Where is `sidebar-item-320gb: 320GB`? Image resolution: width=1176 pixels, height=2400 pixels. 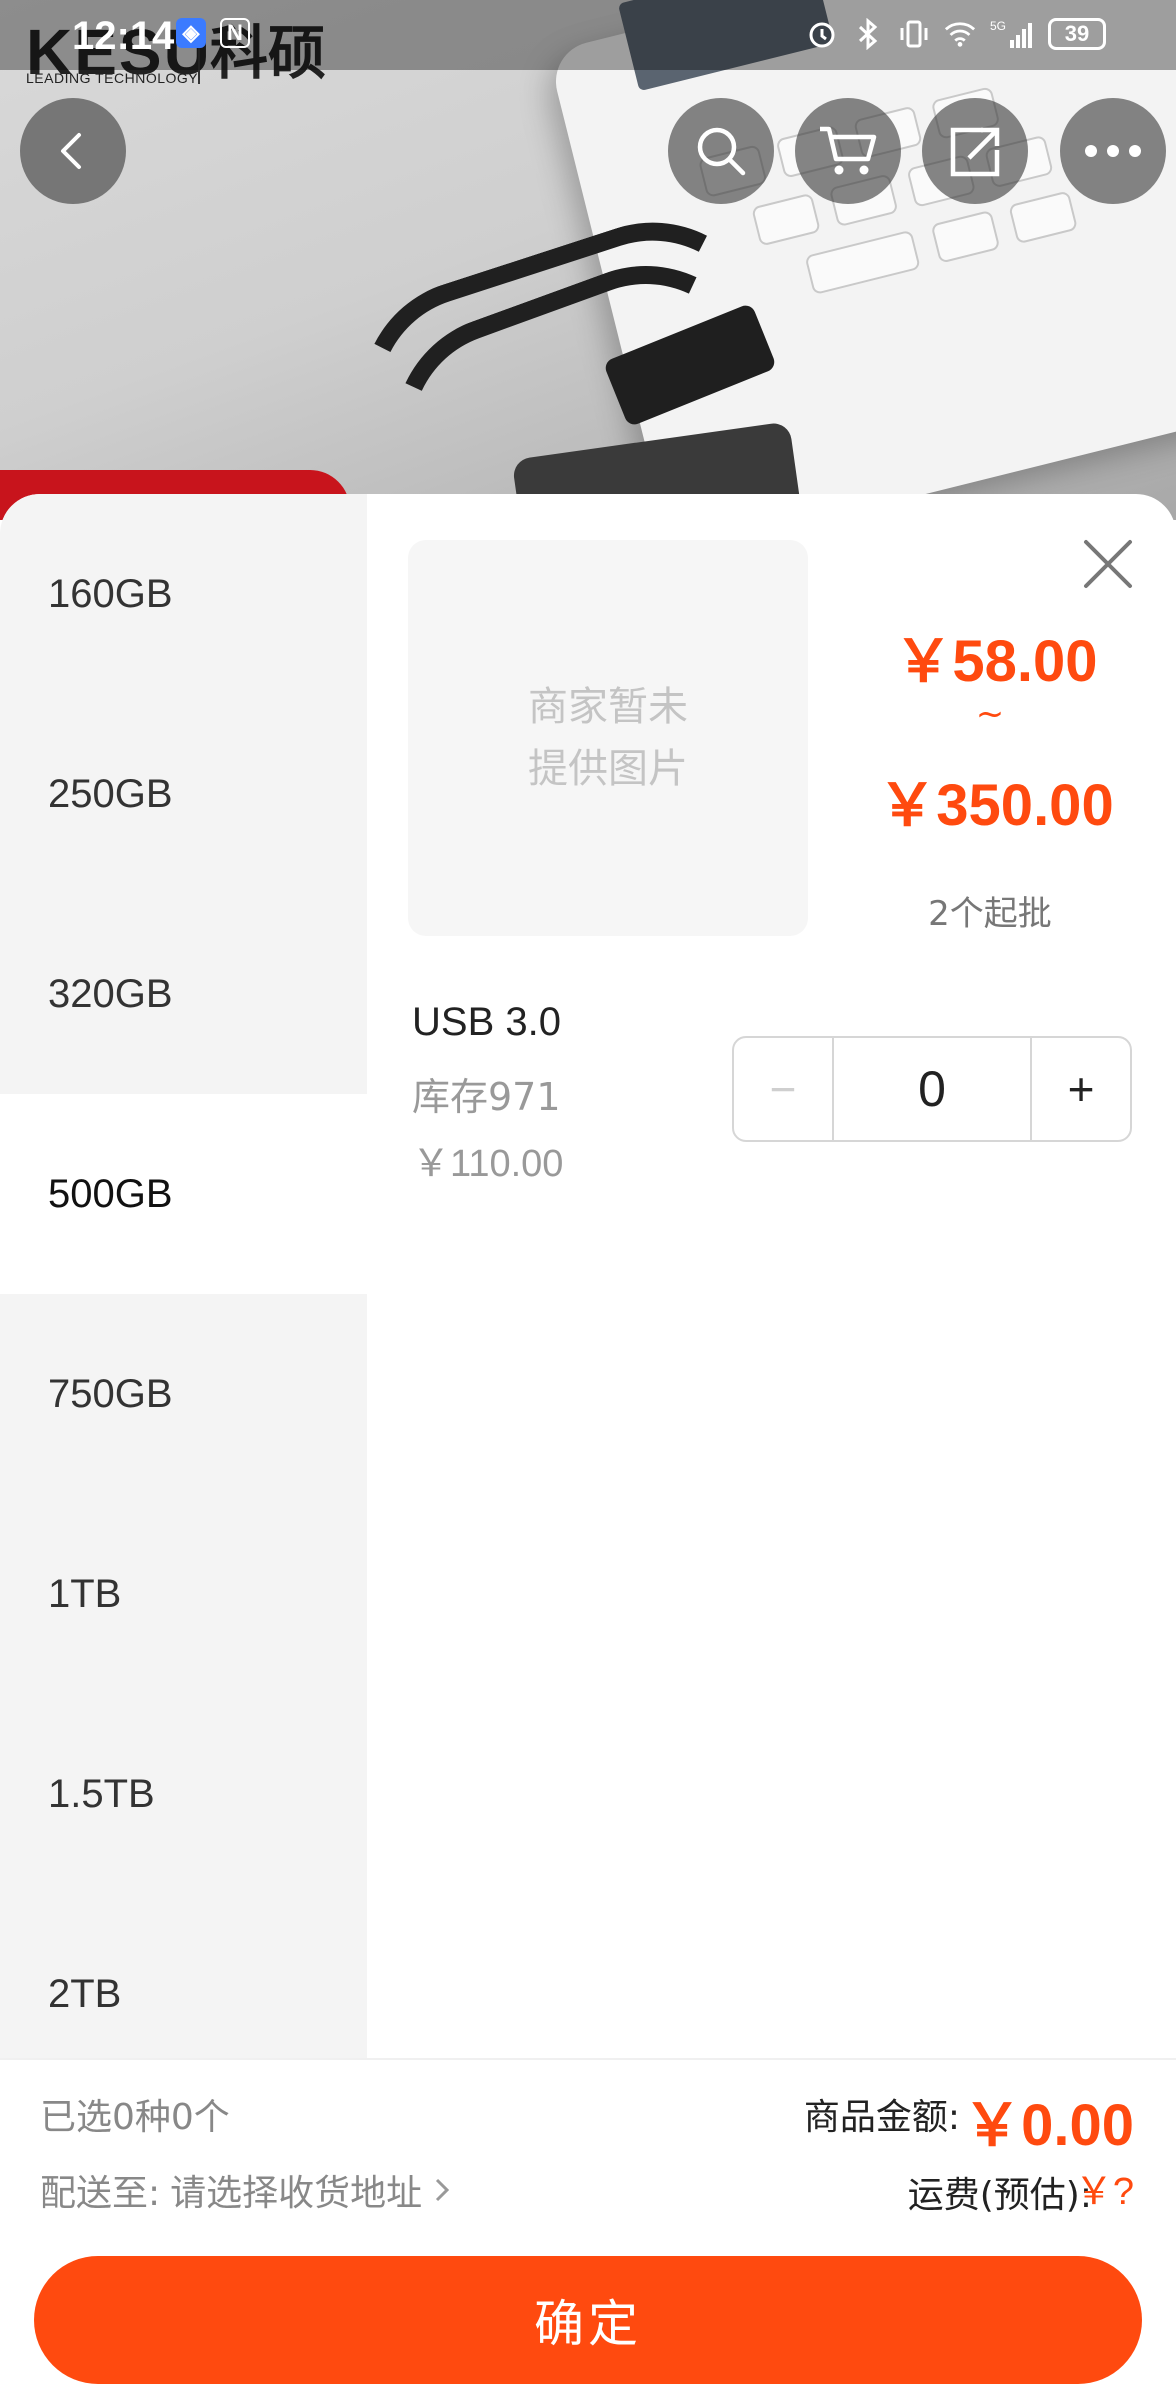
sidebar-item-320gb: 320GB is located at coordinates (183, 994).